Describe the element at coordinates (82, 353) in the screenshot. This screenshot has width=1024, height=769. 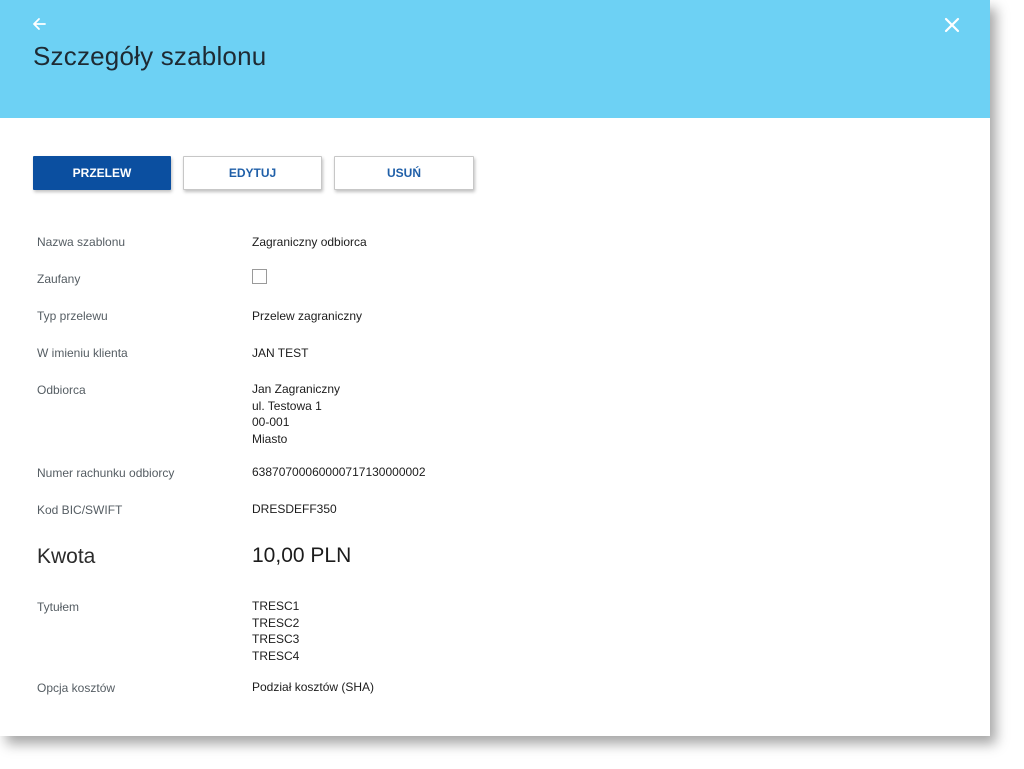
I see `client-label: W imieniu klienta` at that location.